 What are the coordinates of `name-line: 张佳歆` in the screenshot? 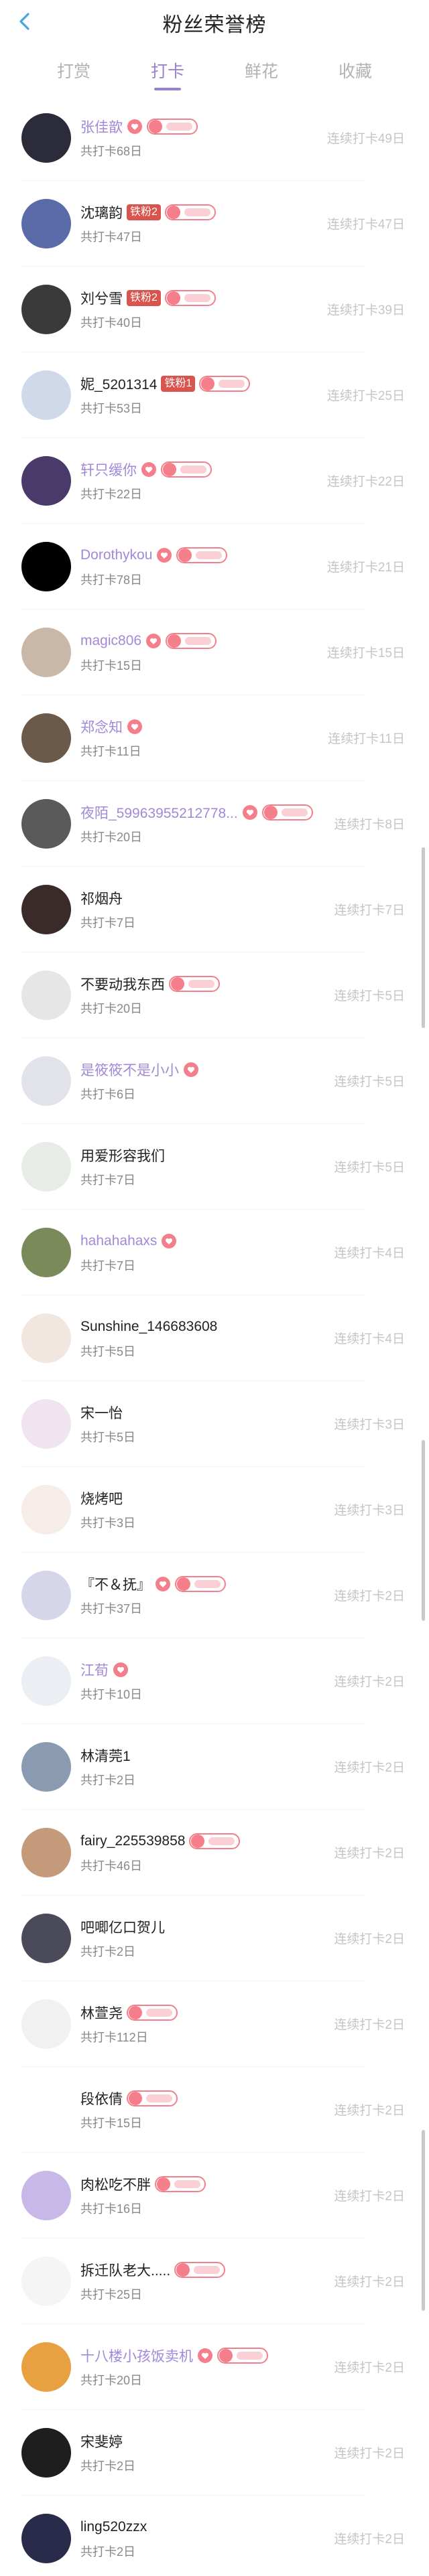 It's located at (201, 127).